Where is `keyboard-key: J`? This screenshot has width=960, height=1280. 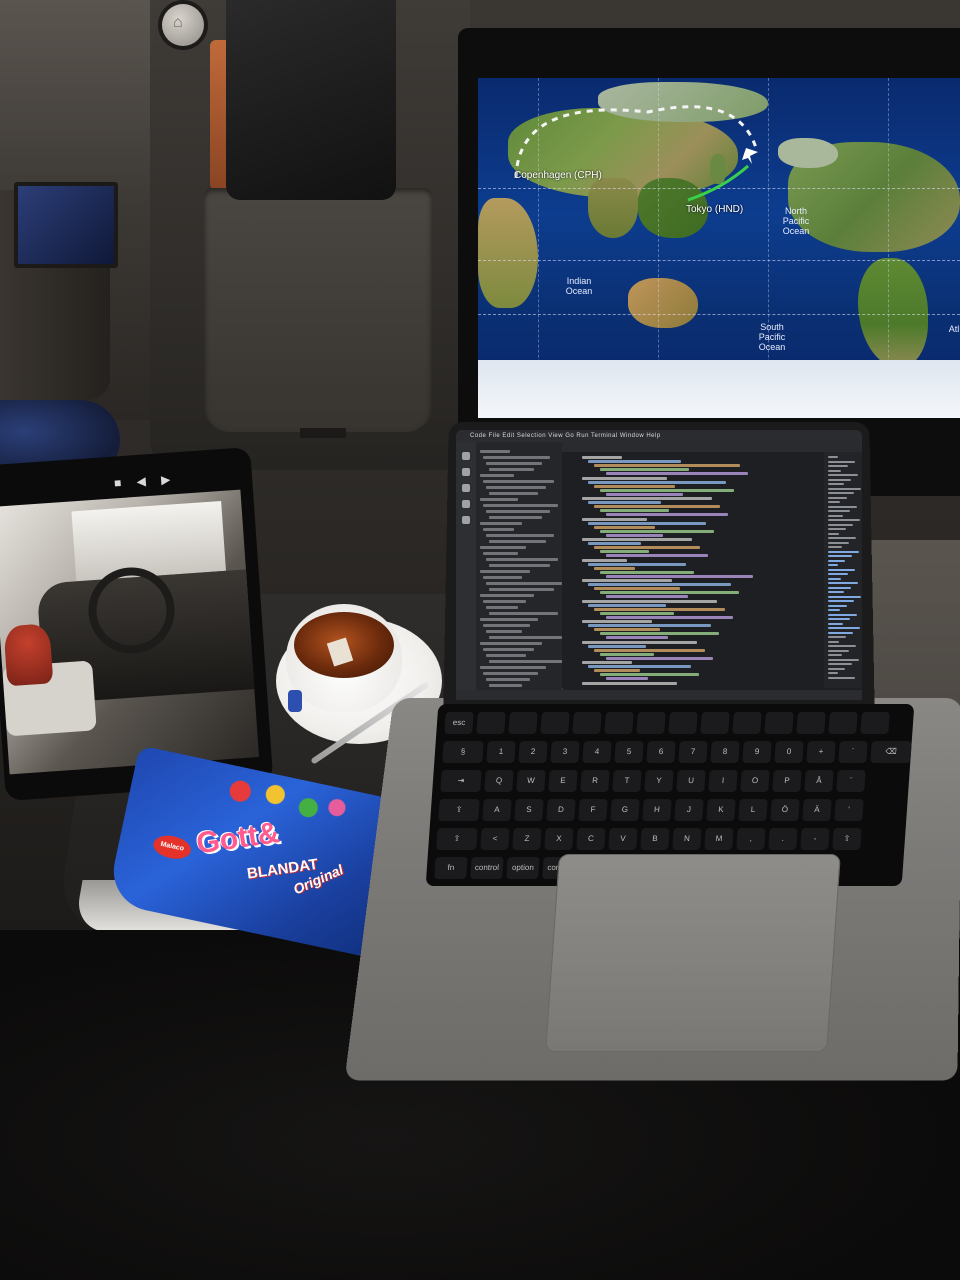
keyboard-key: J is located at coordinates (689, 810).